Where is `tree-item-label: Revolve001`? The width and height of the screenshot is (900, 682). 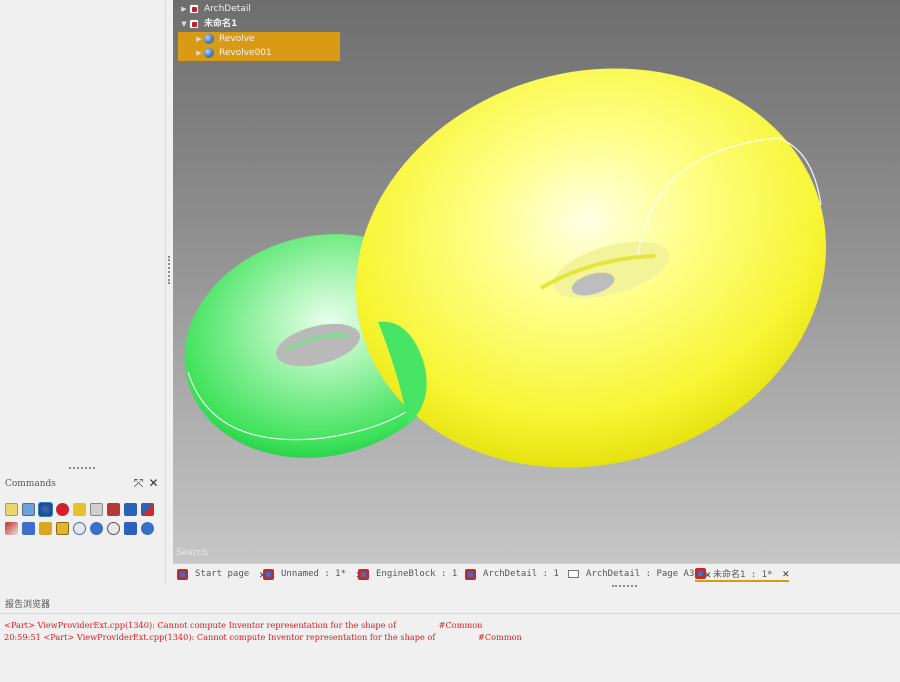 tree-item-label: Revolve001 is located at coordinates (245, 53).